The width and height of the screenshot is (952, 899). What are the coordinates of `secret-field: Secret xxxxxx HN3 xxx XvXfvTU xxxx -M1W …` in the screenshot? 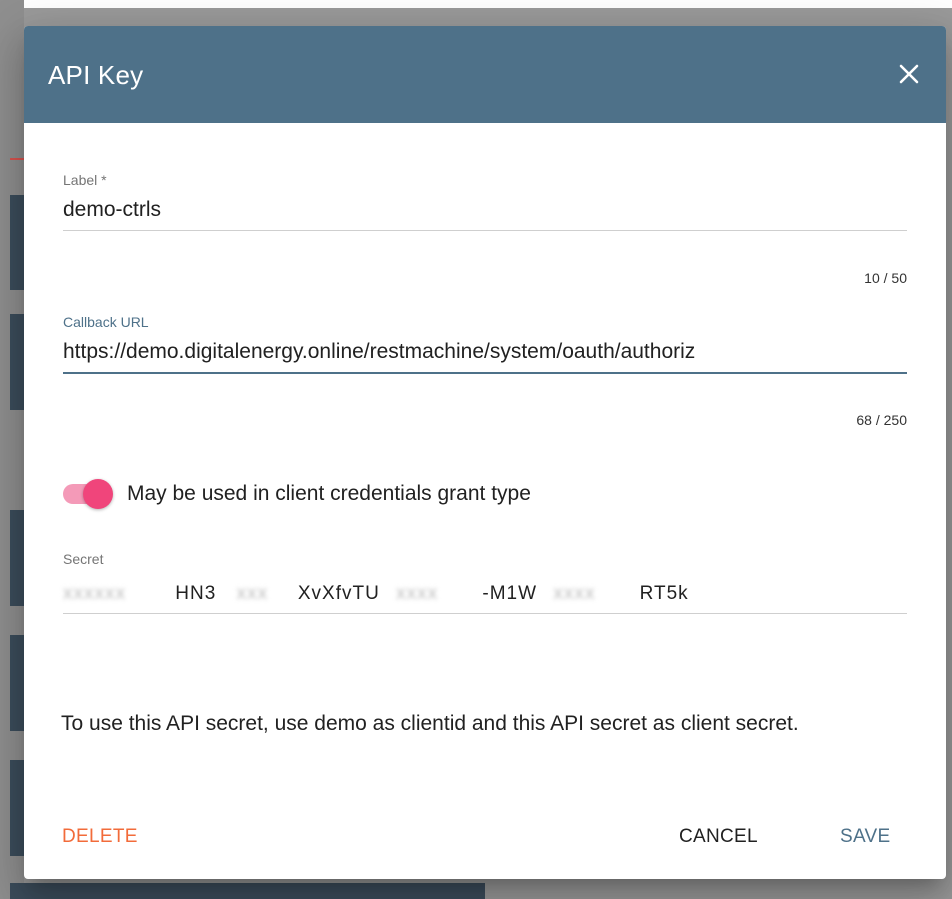 It's located at (485, 582).